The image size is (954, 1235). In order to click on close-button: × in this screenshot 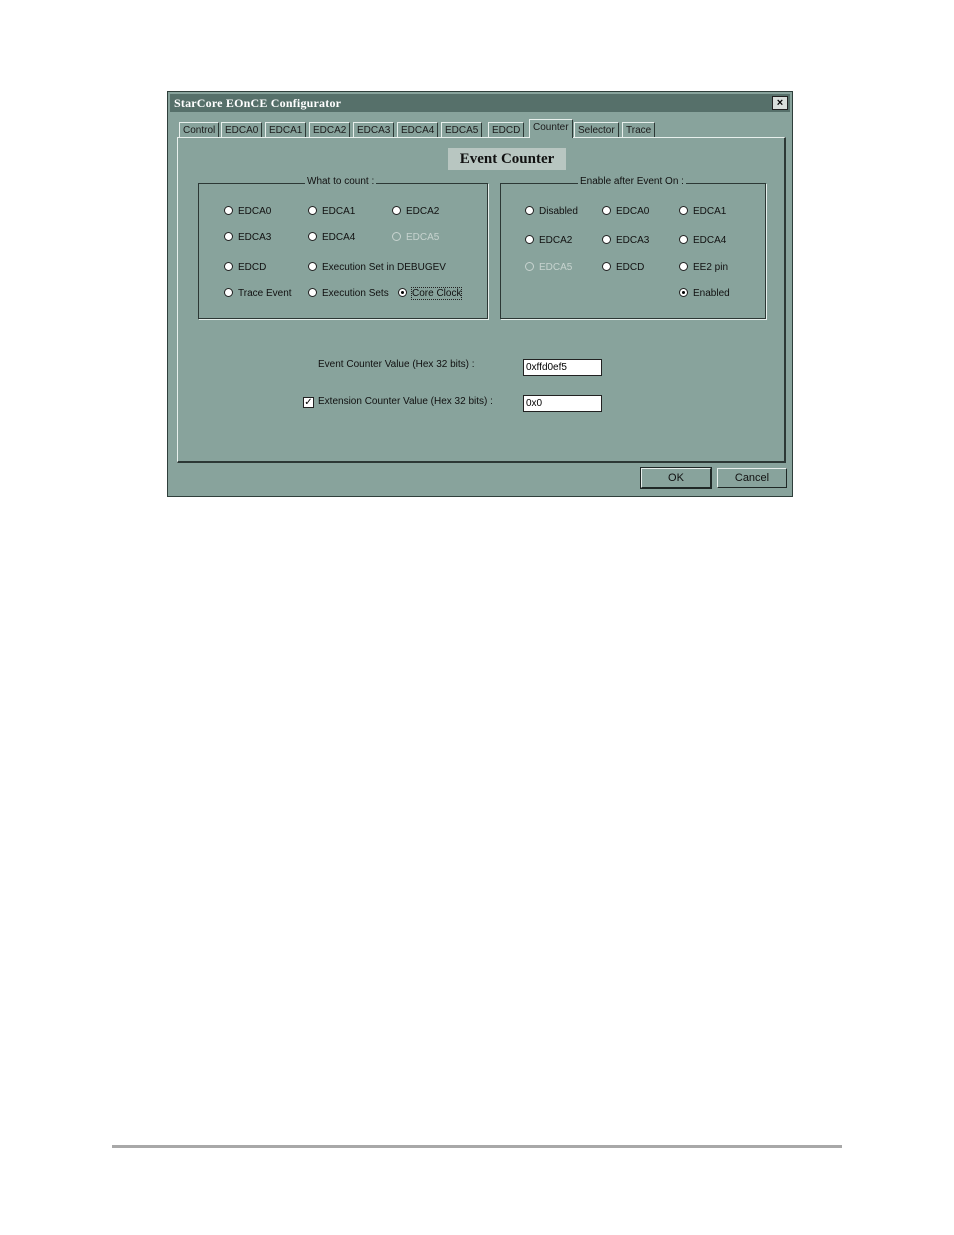, I will do `click(780, 103)`.